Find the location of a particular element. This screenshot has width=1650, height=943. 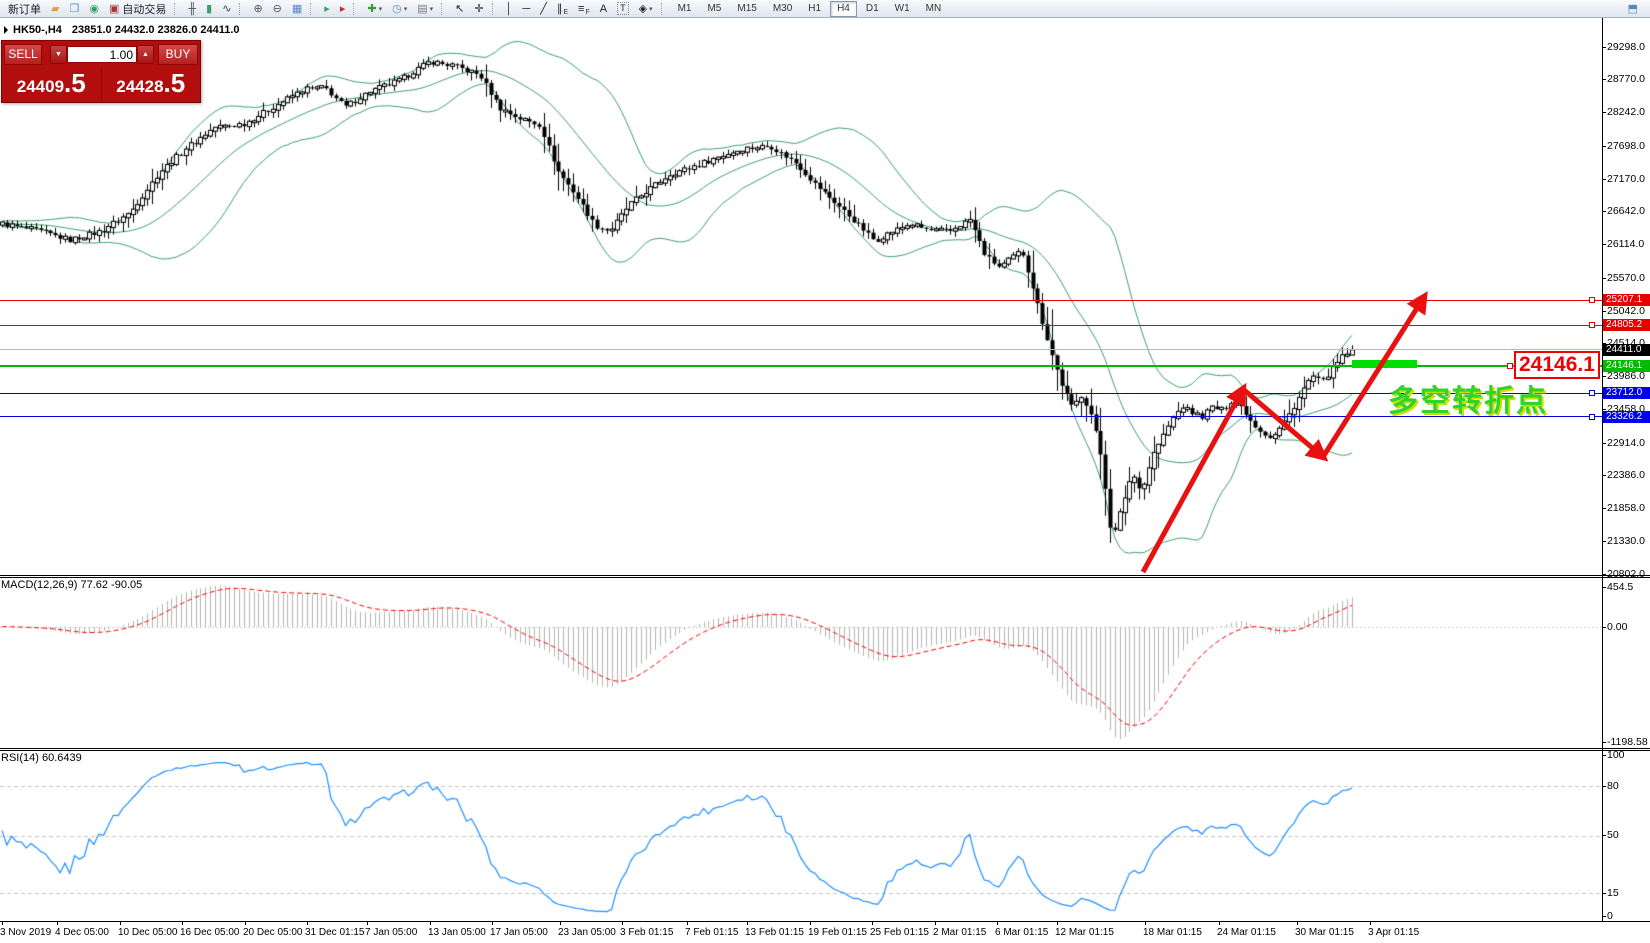

channel-icon-sub: E is located at coordinates (566, 12).